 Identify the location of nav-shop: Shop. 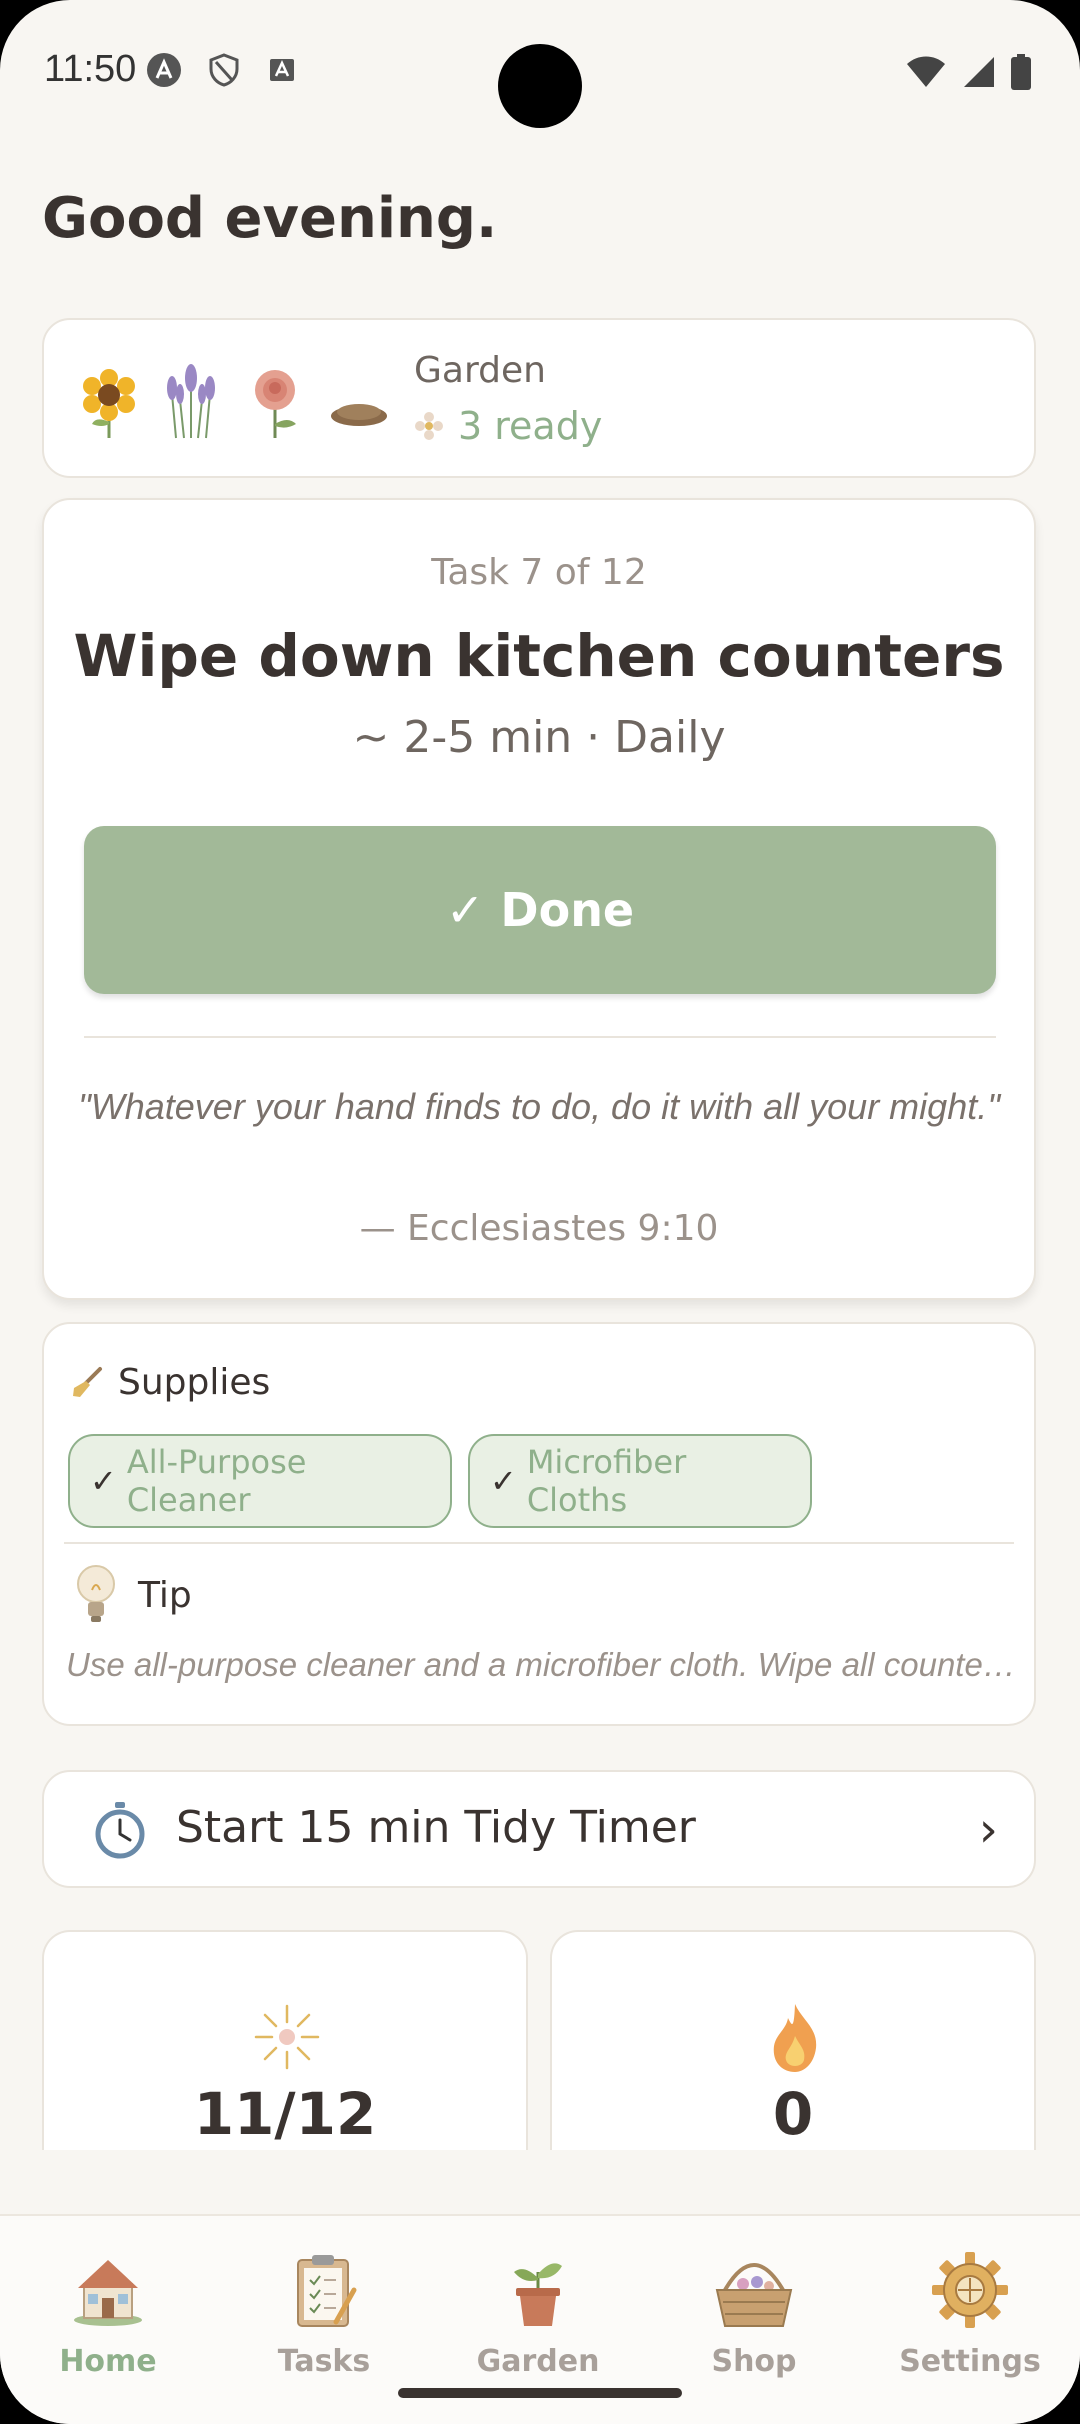
(754, 2314).